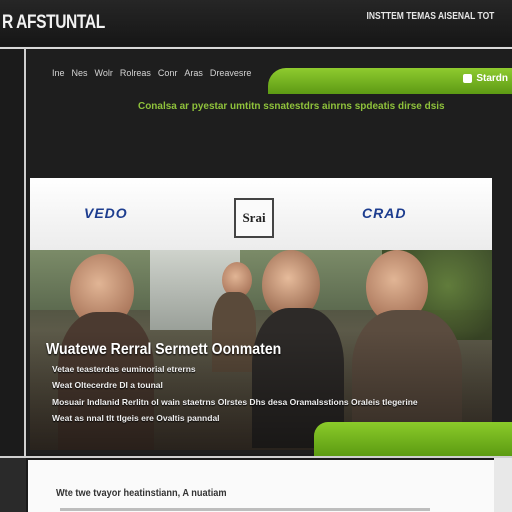 Image resolution: width=512 pixels, height=512 pixels. Describe the element at coordinates (468, 78) in the screenshot. I see `user-icon` at that location.